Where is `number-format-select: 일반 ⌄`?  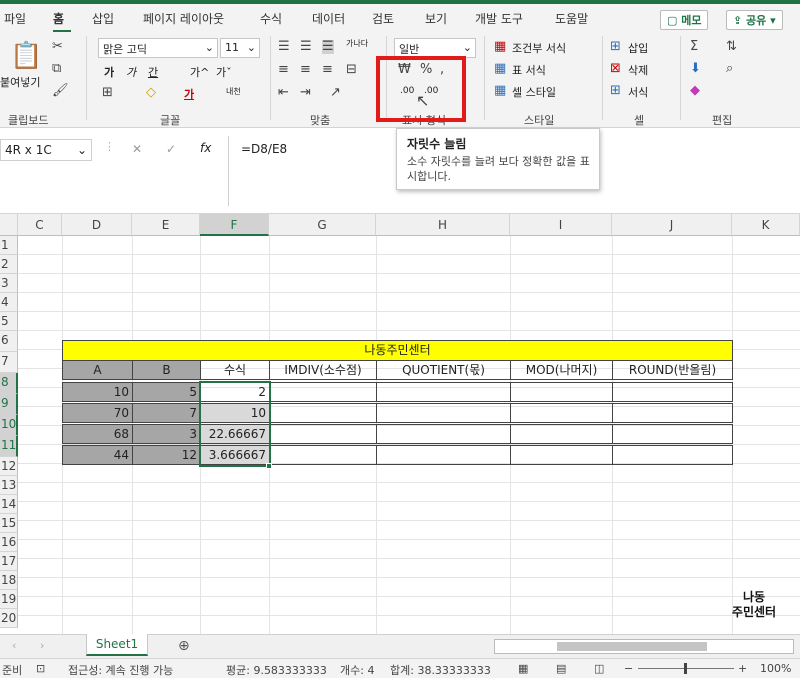
number-format-select: 일반 ⌄ is located at coordinates (435, 48).